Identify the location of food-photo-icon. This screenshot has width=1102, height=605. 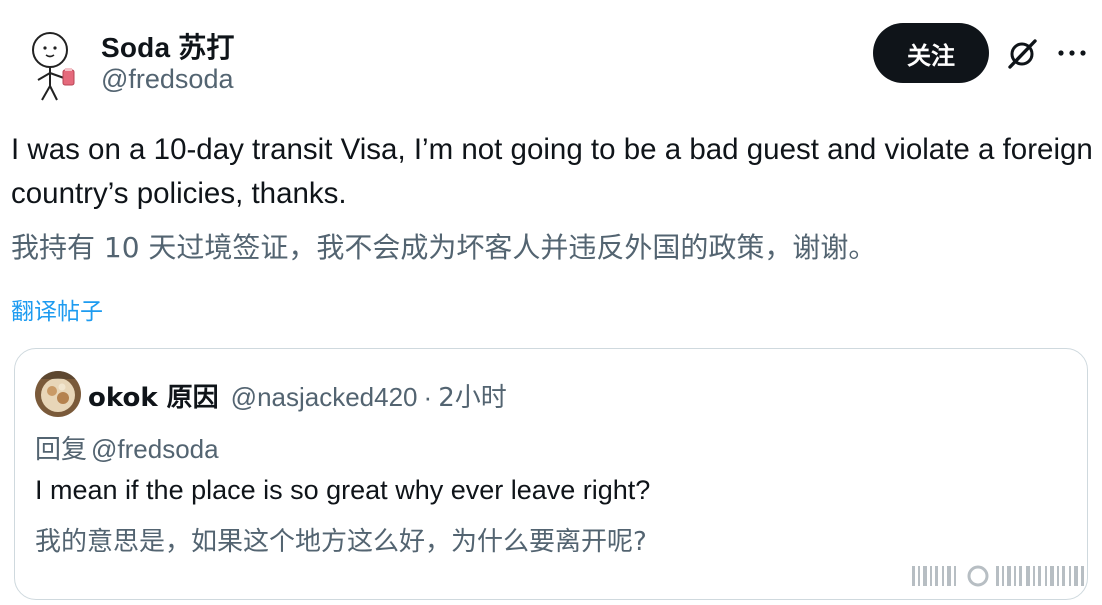
(58, 394).